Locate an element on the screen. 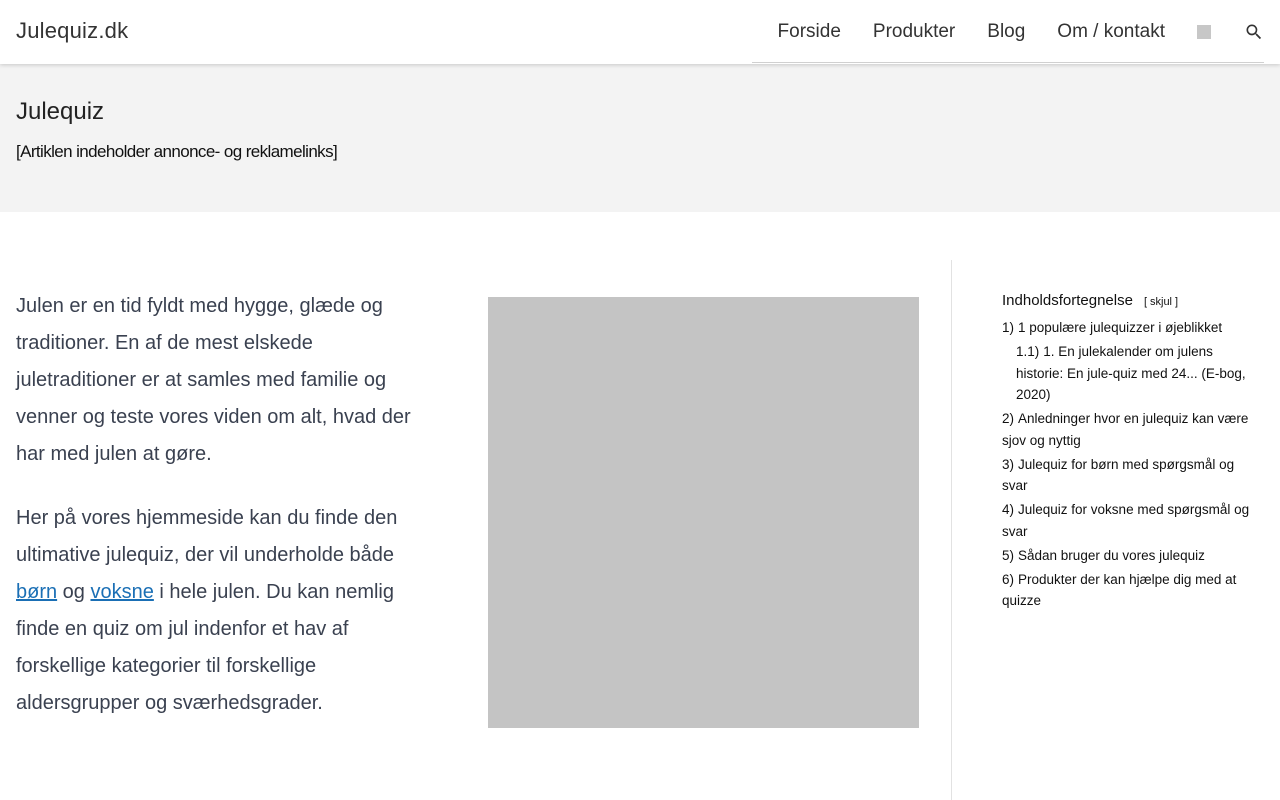  toc-item-number: 2) is located at coordinates (1008, 418).